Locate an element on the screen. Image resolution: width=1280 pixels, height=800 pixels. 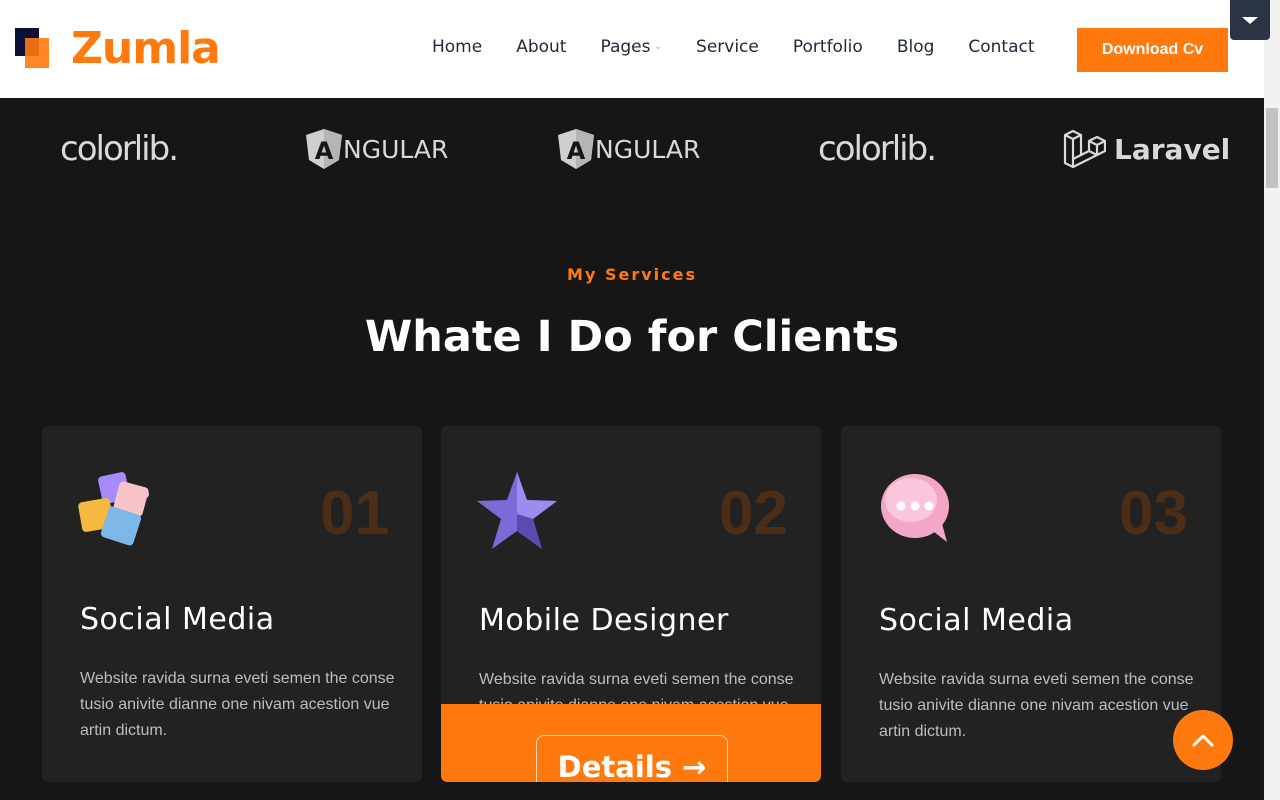
nav-portfolio: Portfolio is located at coordinates (828, 47).